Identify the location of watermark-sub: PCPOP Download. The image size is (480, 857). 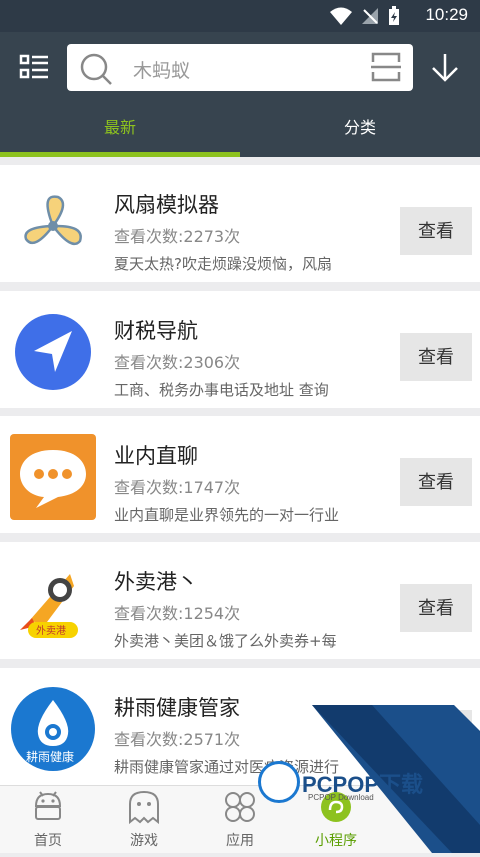
(341, 797).